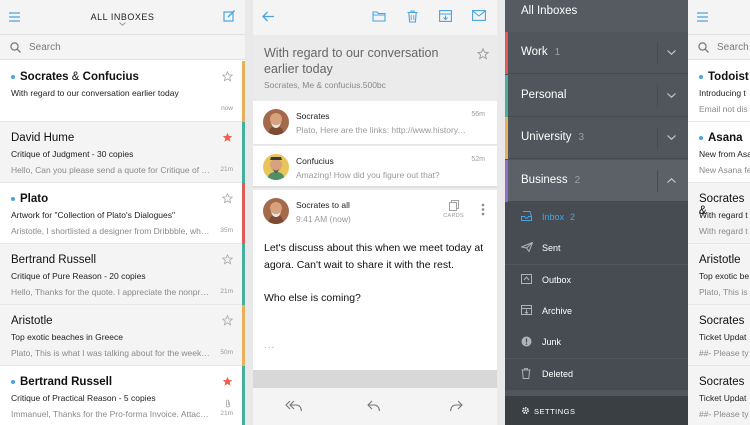 This screenshot has height=425, width=750. I want to click on folder-icon, so click(379, 16).